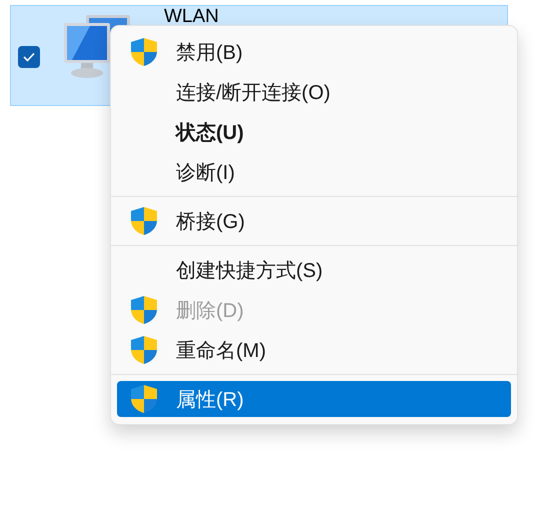 This screenshot has width=544, height=516. Describe the element at coordinates (314, 52) in the screenshot. I see `menu-item: 禁用(B)` at that location.